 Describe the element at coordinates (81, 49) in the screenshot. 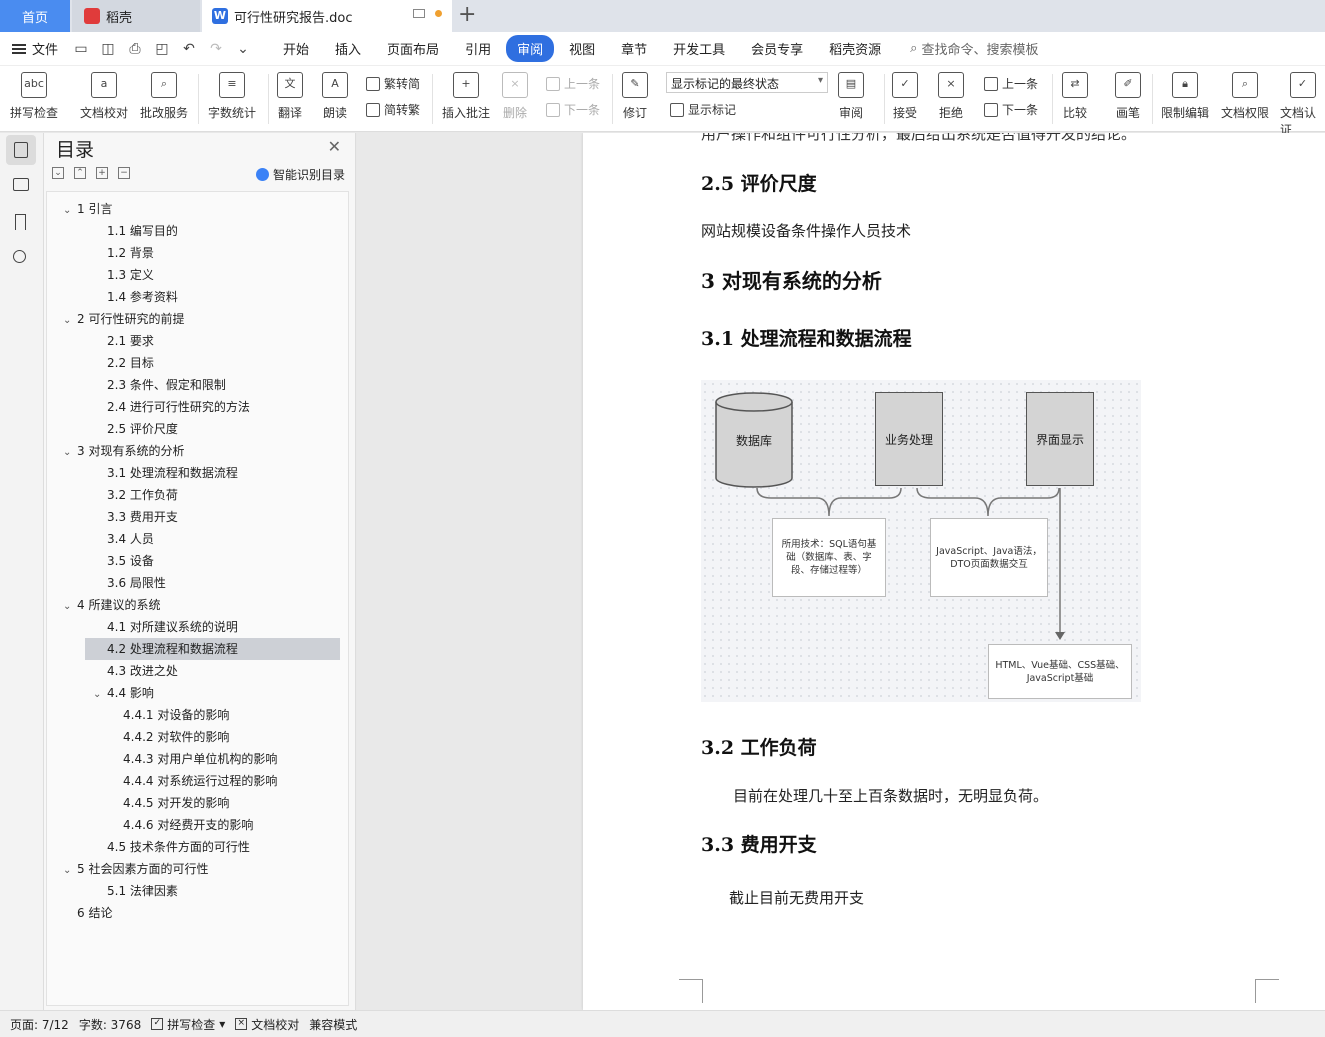

I see `save-icon: ▭` at that location.